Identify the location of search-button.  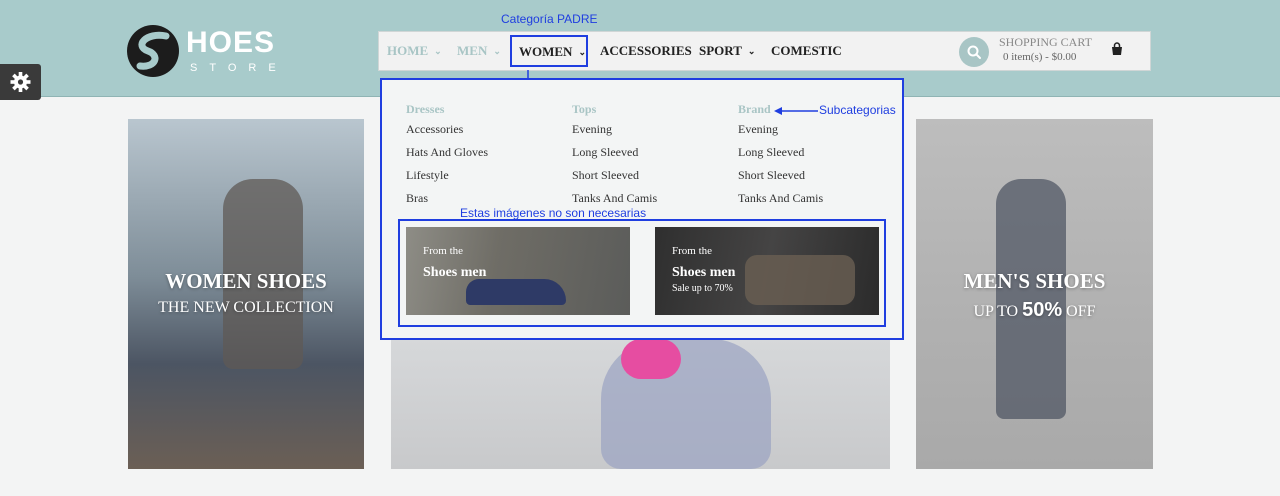
(974, 52).